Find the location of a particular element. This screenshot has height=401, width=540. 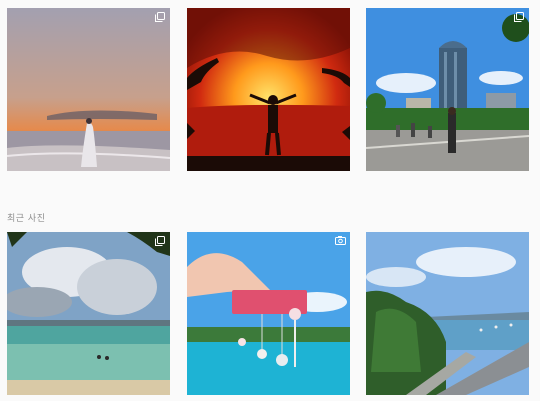

red-sky-silhouette-photo is located at coordinates (268, 89).